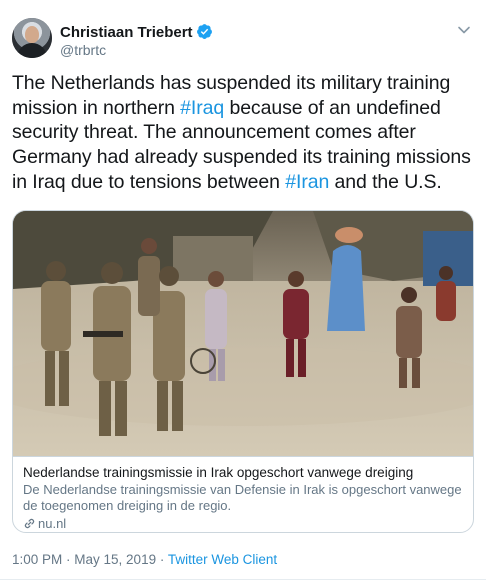 The height and width of the screenshot is (580, 486). Describe the element at coordinates (204, 31) in the screenshot. I see `verified-badge-icon` at that location.